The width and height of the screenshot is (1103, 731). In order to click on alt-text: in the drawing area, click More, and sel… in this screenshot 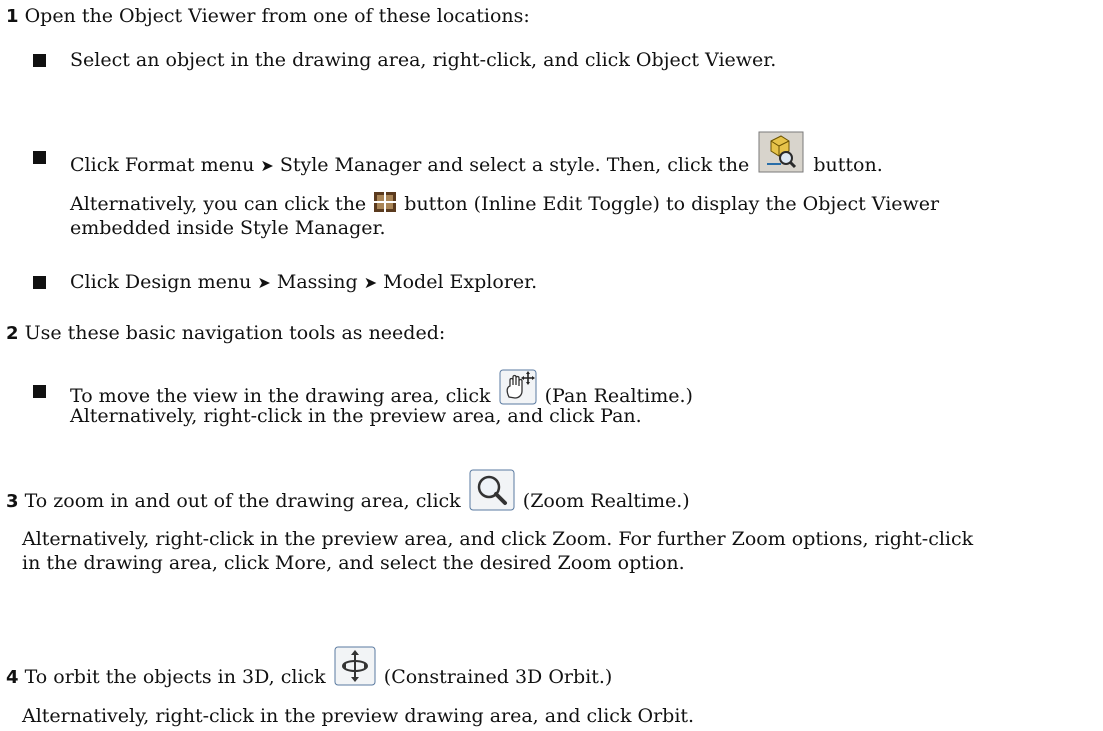, I will do `click(353, 563)`.